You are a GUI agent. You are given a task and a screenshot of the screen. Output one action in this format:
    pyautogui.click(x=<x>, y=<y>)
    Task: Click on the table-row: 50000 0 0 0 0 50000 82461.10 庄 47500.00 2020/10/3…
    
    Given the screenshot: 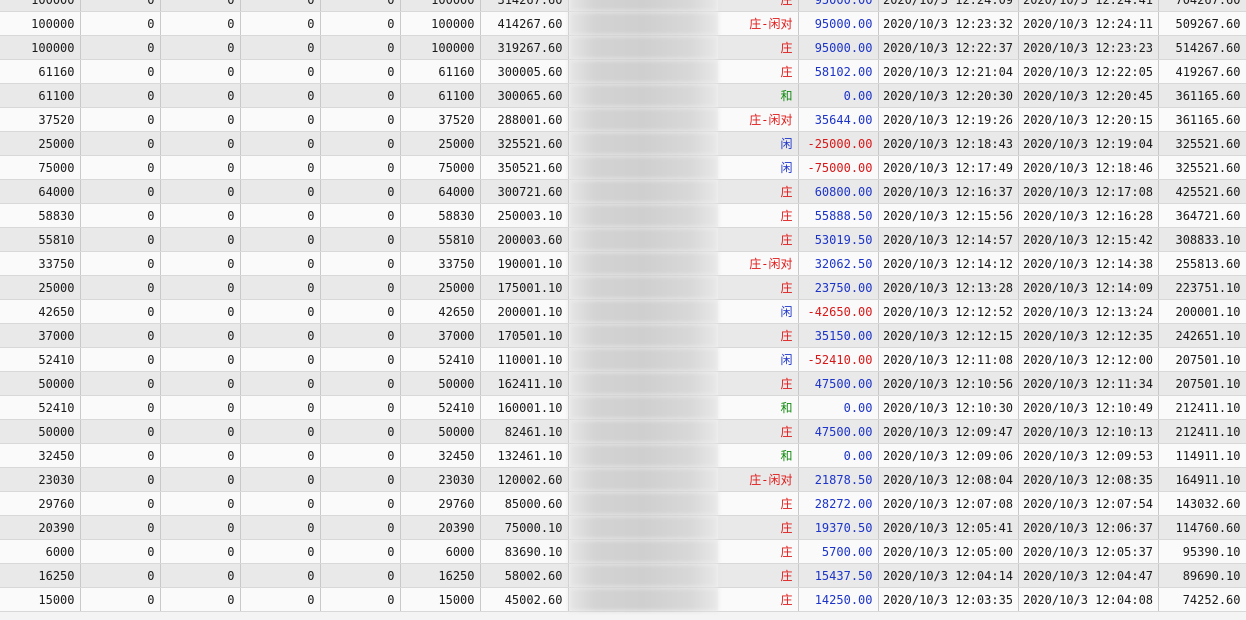 What is the action you would take?
    pyautogui.click(x=623, y=431)
    